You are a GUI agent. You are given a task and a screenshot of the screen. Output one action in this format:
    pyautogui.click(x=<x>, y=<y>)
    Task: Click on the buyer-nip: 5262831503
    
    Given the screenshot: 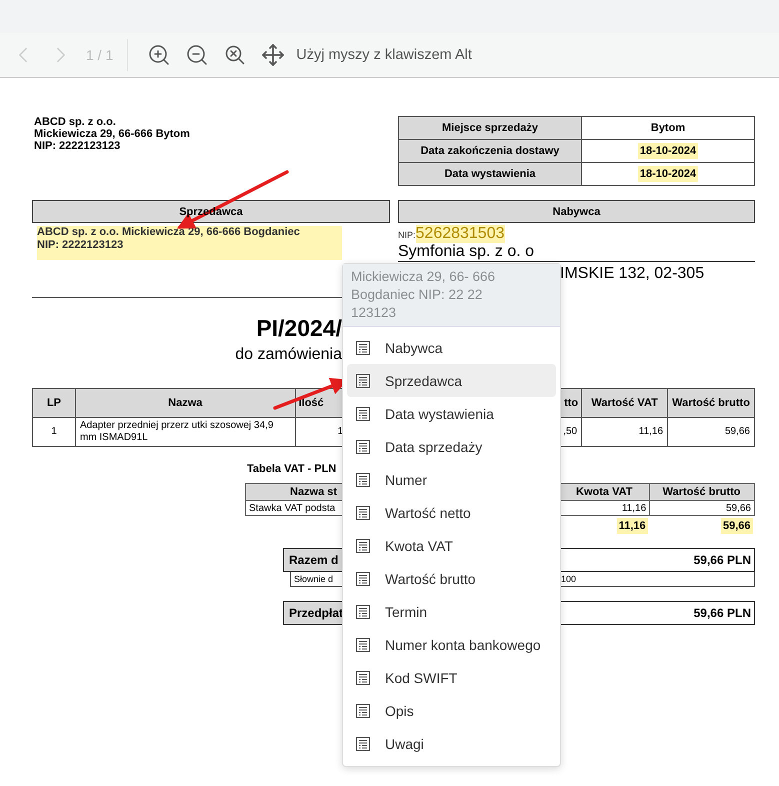 What is the action you would take?
    pyautogui.click(x=460, y=234)
    